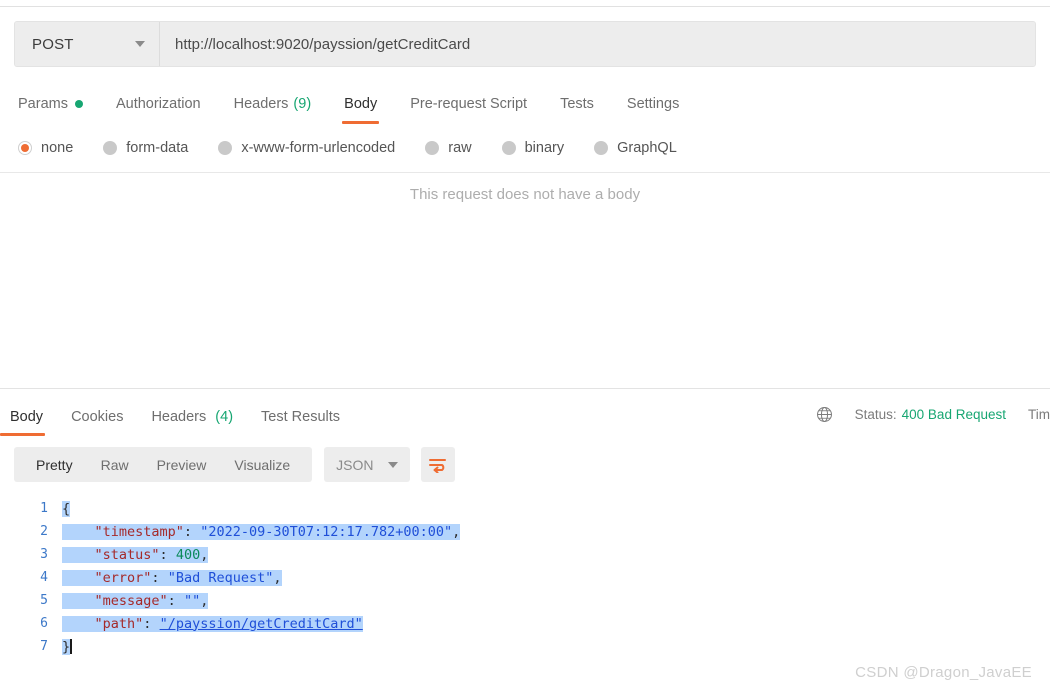  I want to click on body-type-x-www-form-urlencoded-label: x-www-form-urlencoded, so click(318, 148).